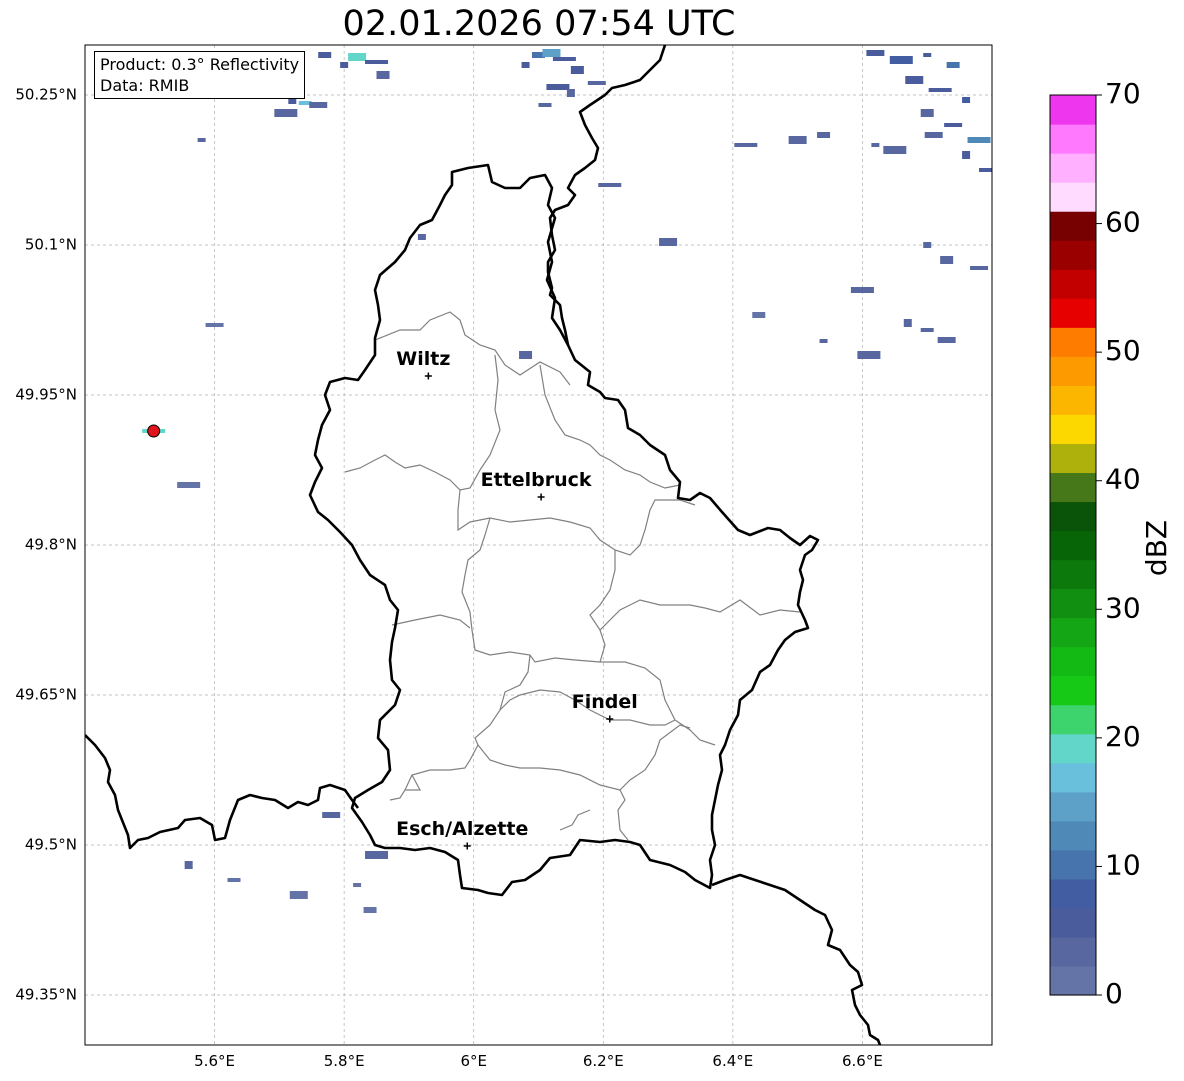 The image size is (1184, 1081). What do you see at coordinates (1156, 548) in the screenshot?
I see `colorbar-label: dBZ` at bounding box center [1156, 548].